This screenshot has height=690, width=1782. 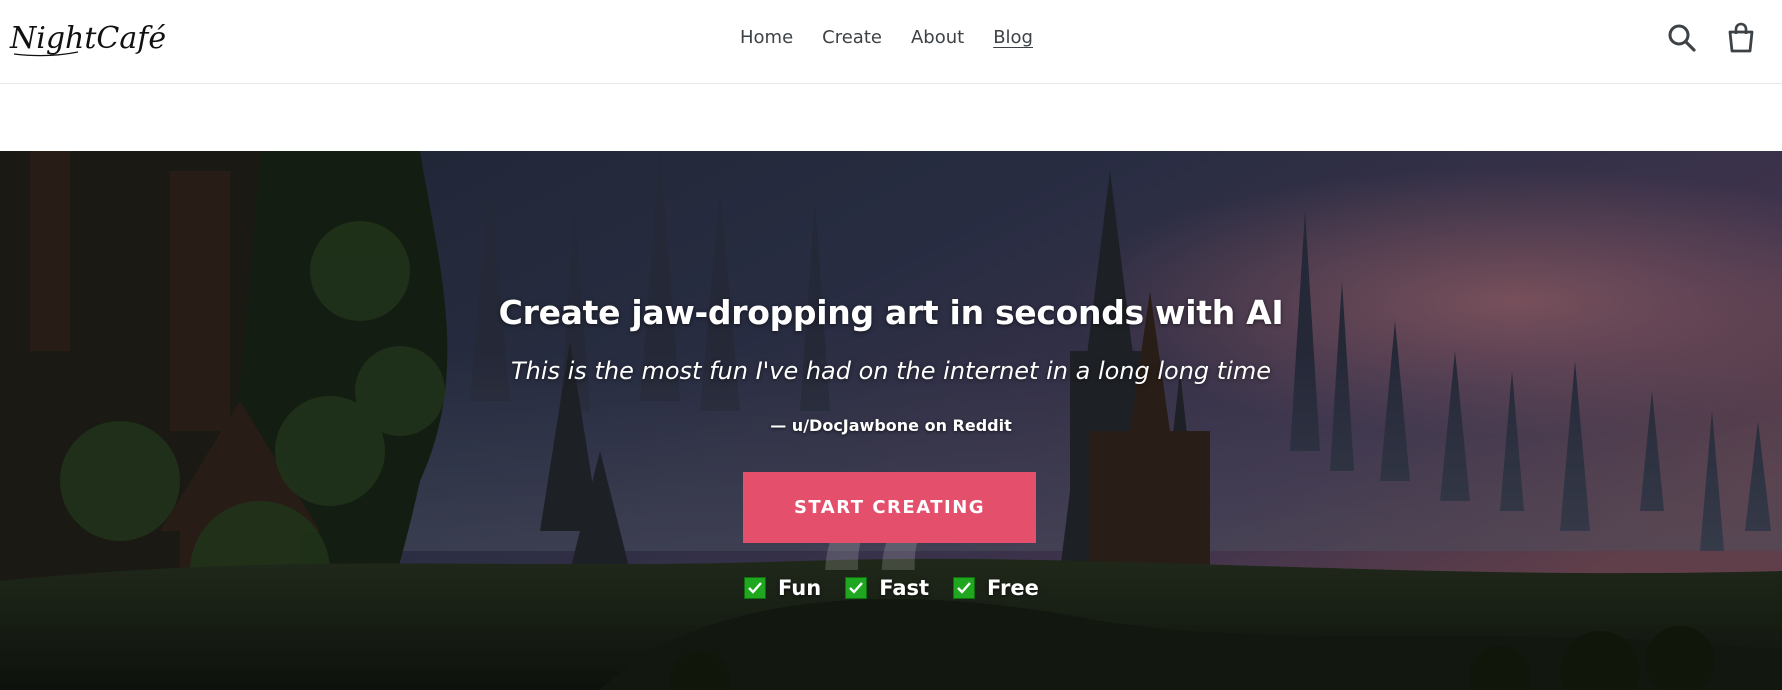 What do you see at coordinates (889, 507) in the screenshot?
I see `start-creating-button: START CREATING` at bounding box center [889, 507].